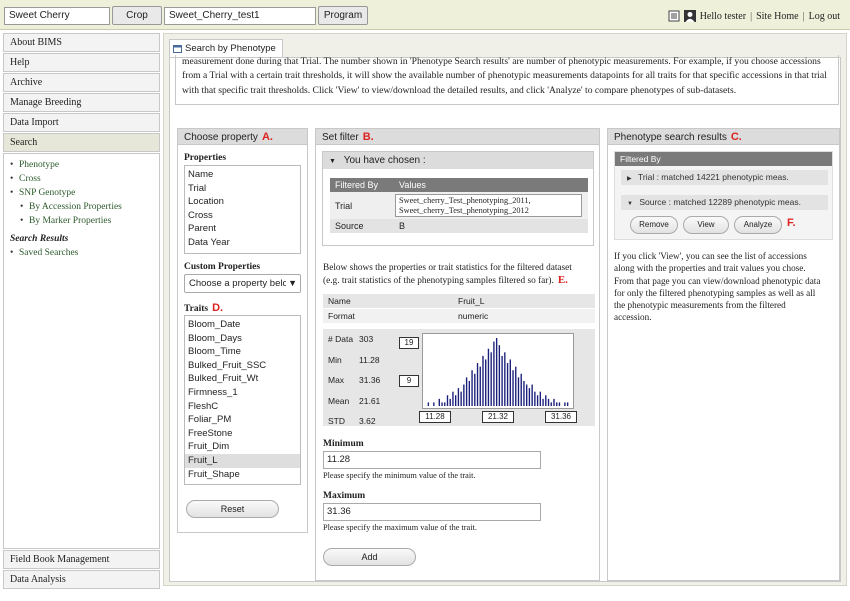 The image size is (850, 601). Describe the element at coordinates (222, 267) in the screenshot. I see `custom-properties-label: Custom Properties` at that location.